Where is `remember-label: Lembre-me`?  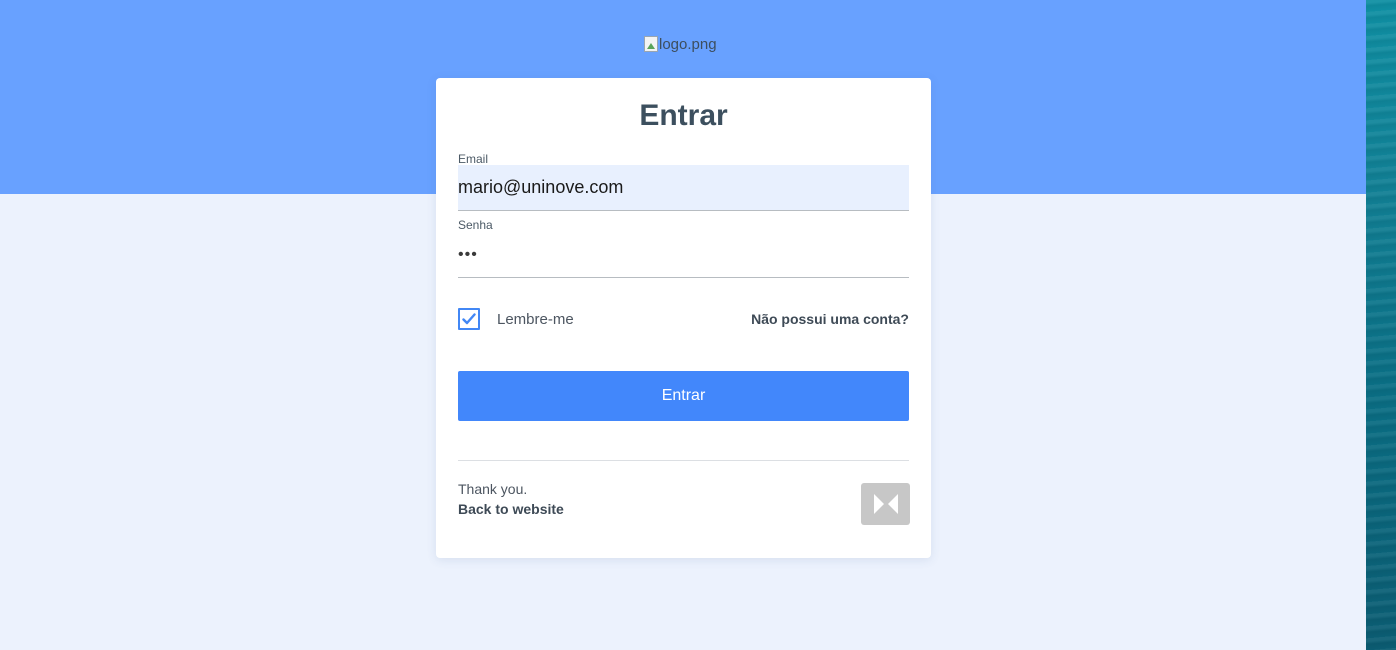
remember-label: Lembre-me is located at coordinates (535, 319).